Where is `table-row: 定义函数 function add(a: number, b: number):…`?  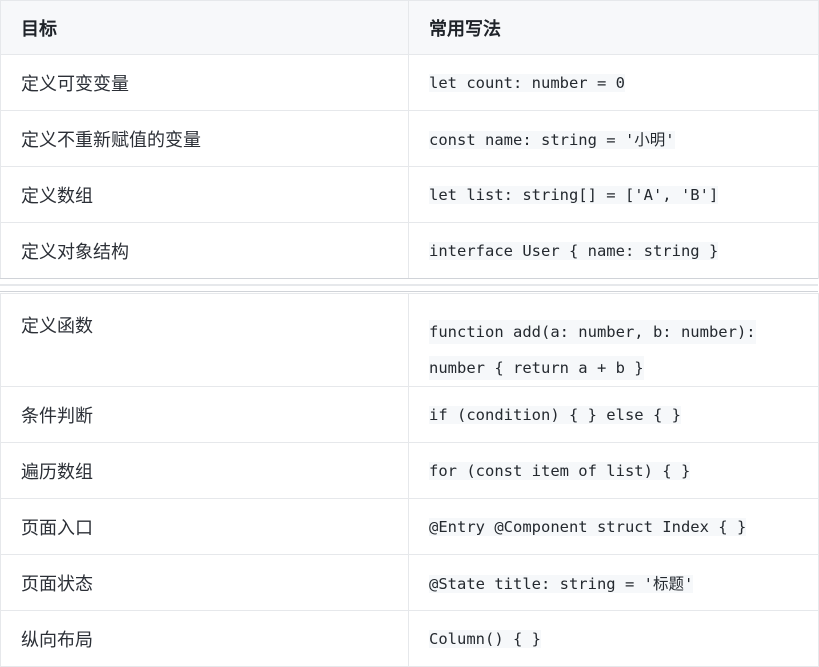 table-row: 定义函数 function add(a: number, b: number):… is located at coordinates (409, 340).